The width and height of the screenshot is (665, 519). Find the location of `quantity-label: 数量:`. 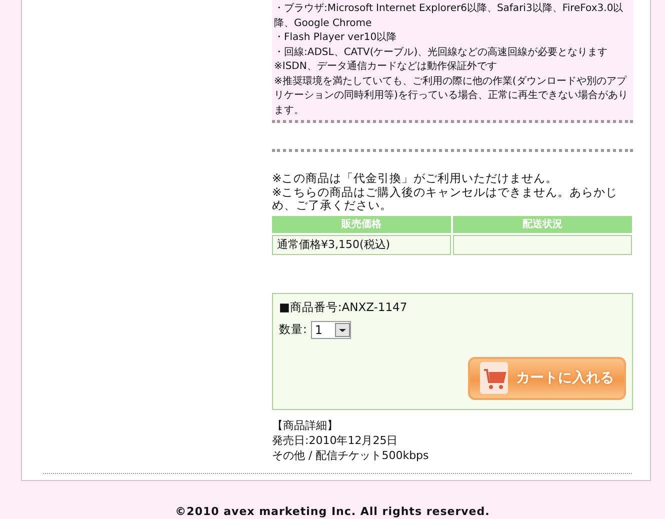

quantity-label: 数量: is located at coordinates (293, 329).